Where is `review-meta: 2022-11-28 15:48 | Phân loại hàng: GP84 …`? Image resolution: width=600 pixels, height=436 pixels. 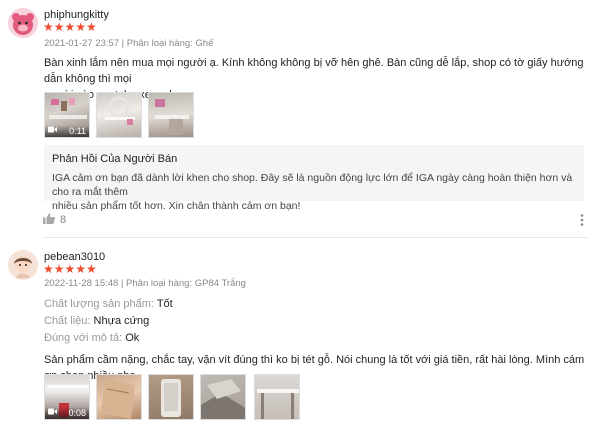 review-meta: 2022-11-28 15:48 | Phân loại hàng: GP84 … is located at coordinates (145, 283).